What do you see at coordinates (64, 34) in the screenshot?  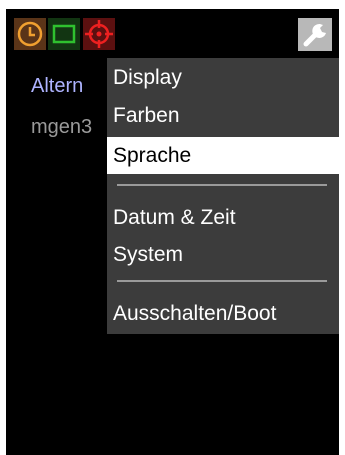 I see `rectangle-icon` at bounding box center [64, 34].